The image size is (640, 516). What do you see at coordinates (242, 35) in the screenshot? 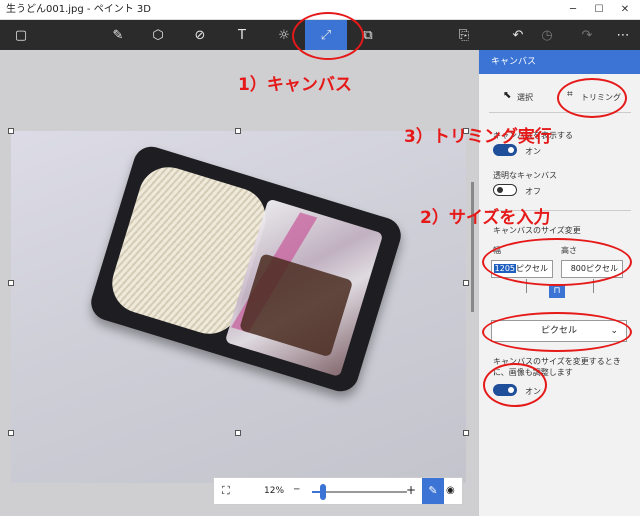
I see `text-icon: T` at bounding box center [242, 35].